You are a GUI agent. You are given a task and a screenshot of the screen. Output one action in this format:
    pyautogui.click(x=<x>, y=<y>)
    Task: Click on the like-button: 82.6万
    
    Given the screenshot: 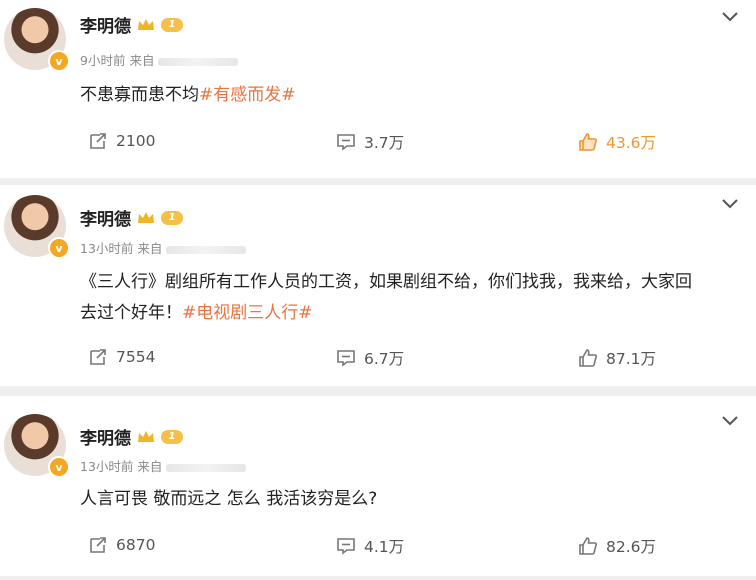 What is the action you would take?
    pyautogui.click(x=617, y=546)
    